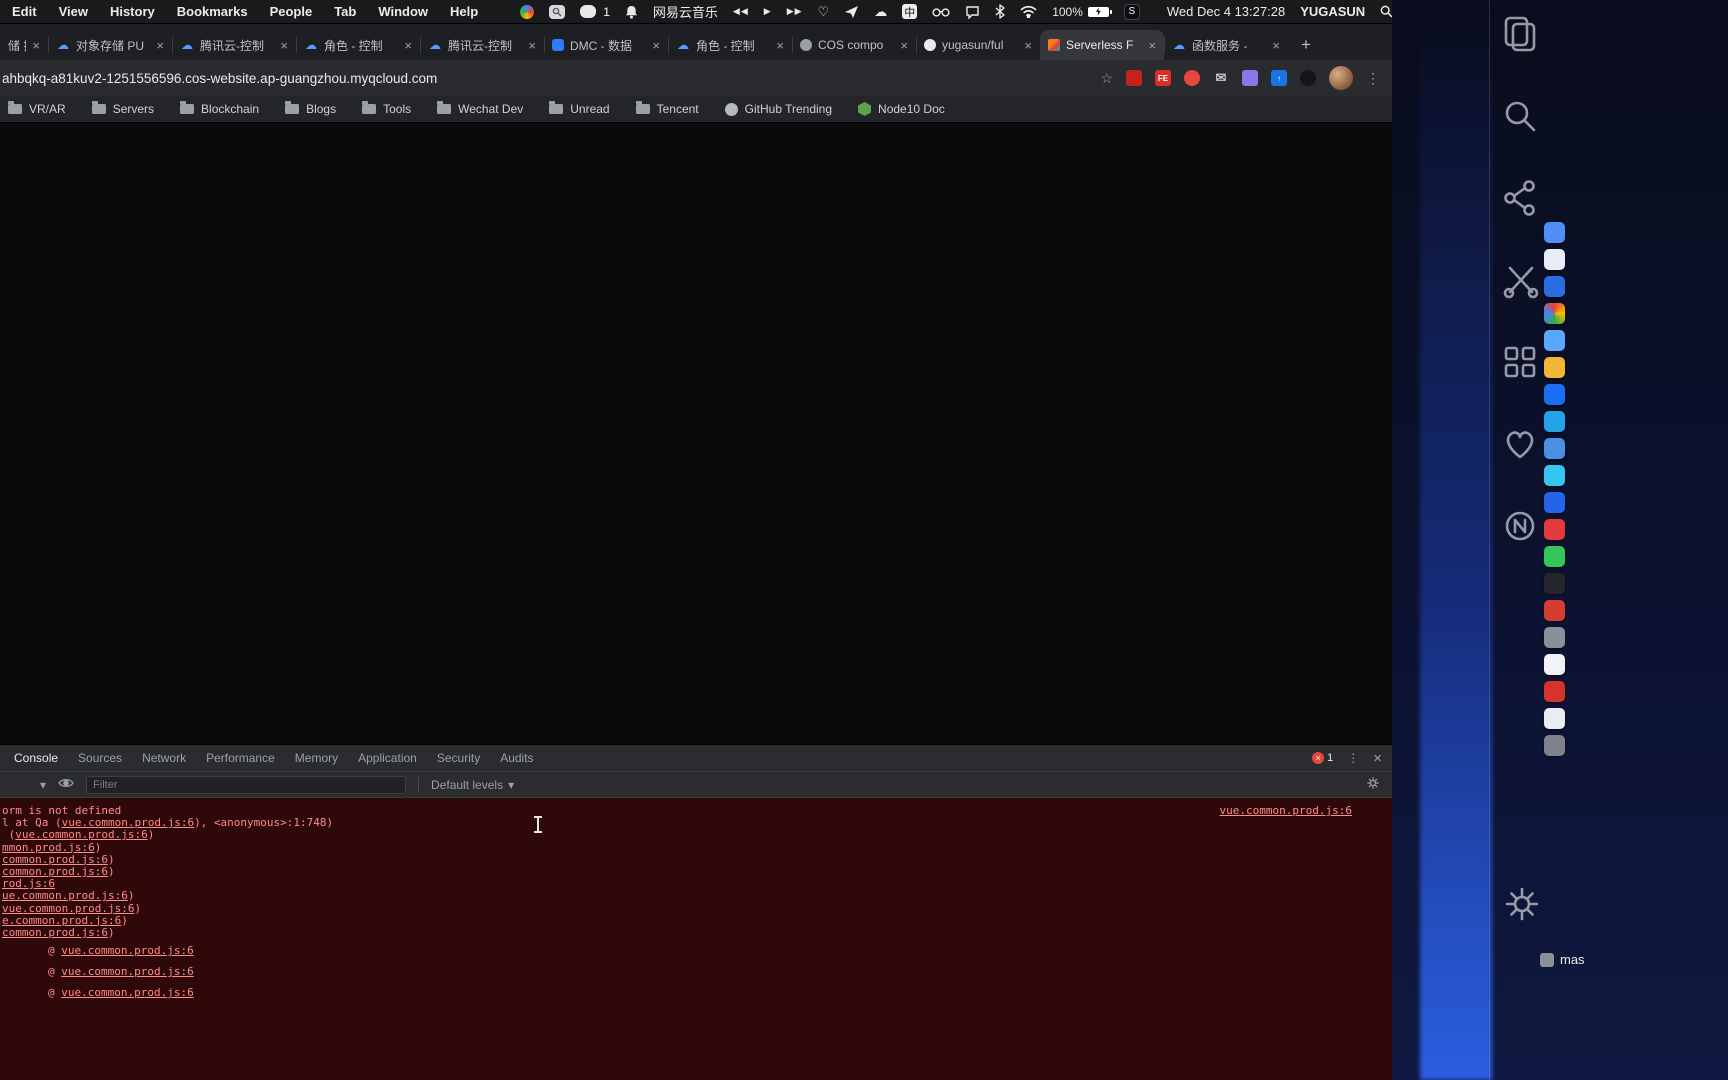  I want to click on bell-icon, so click(631, 12).